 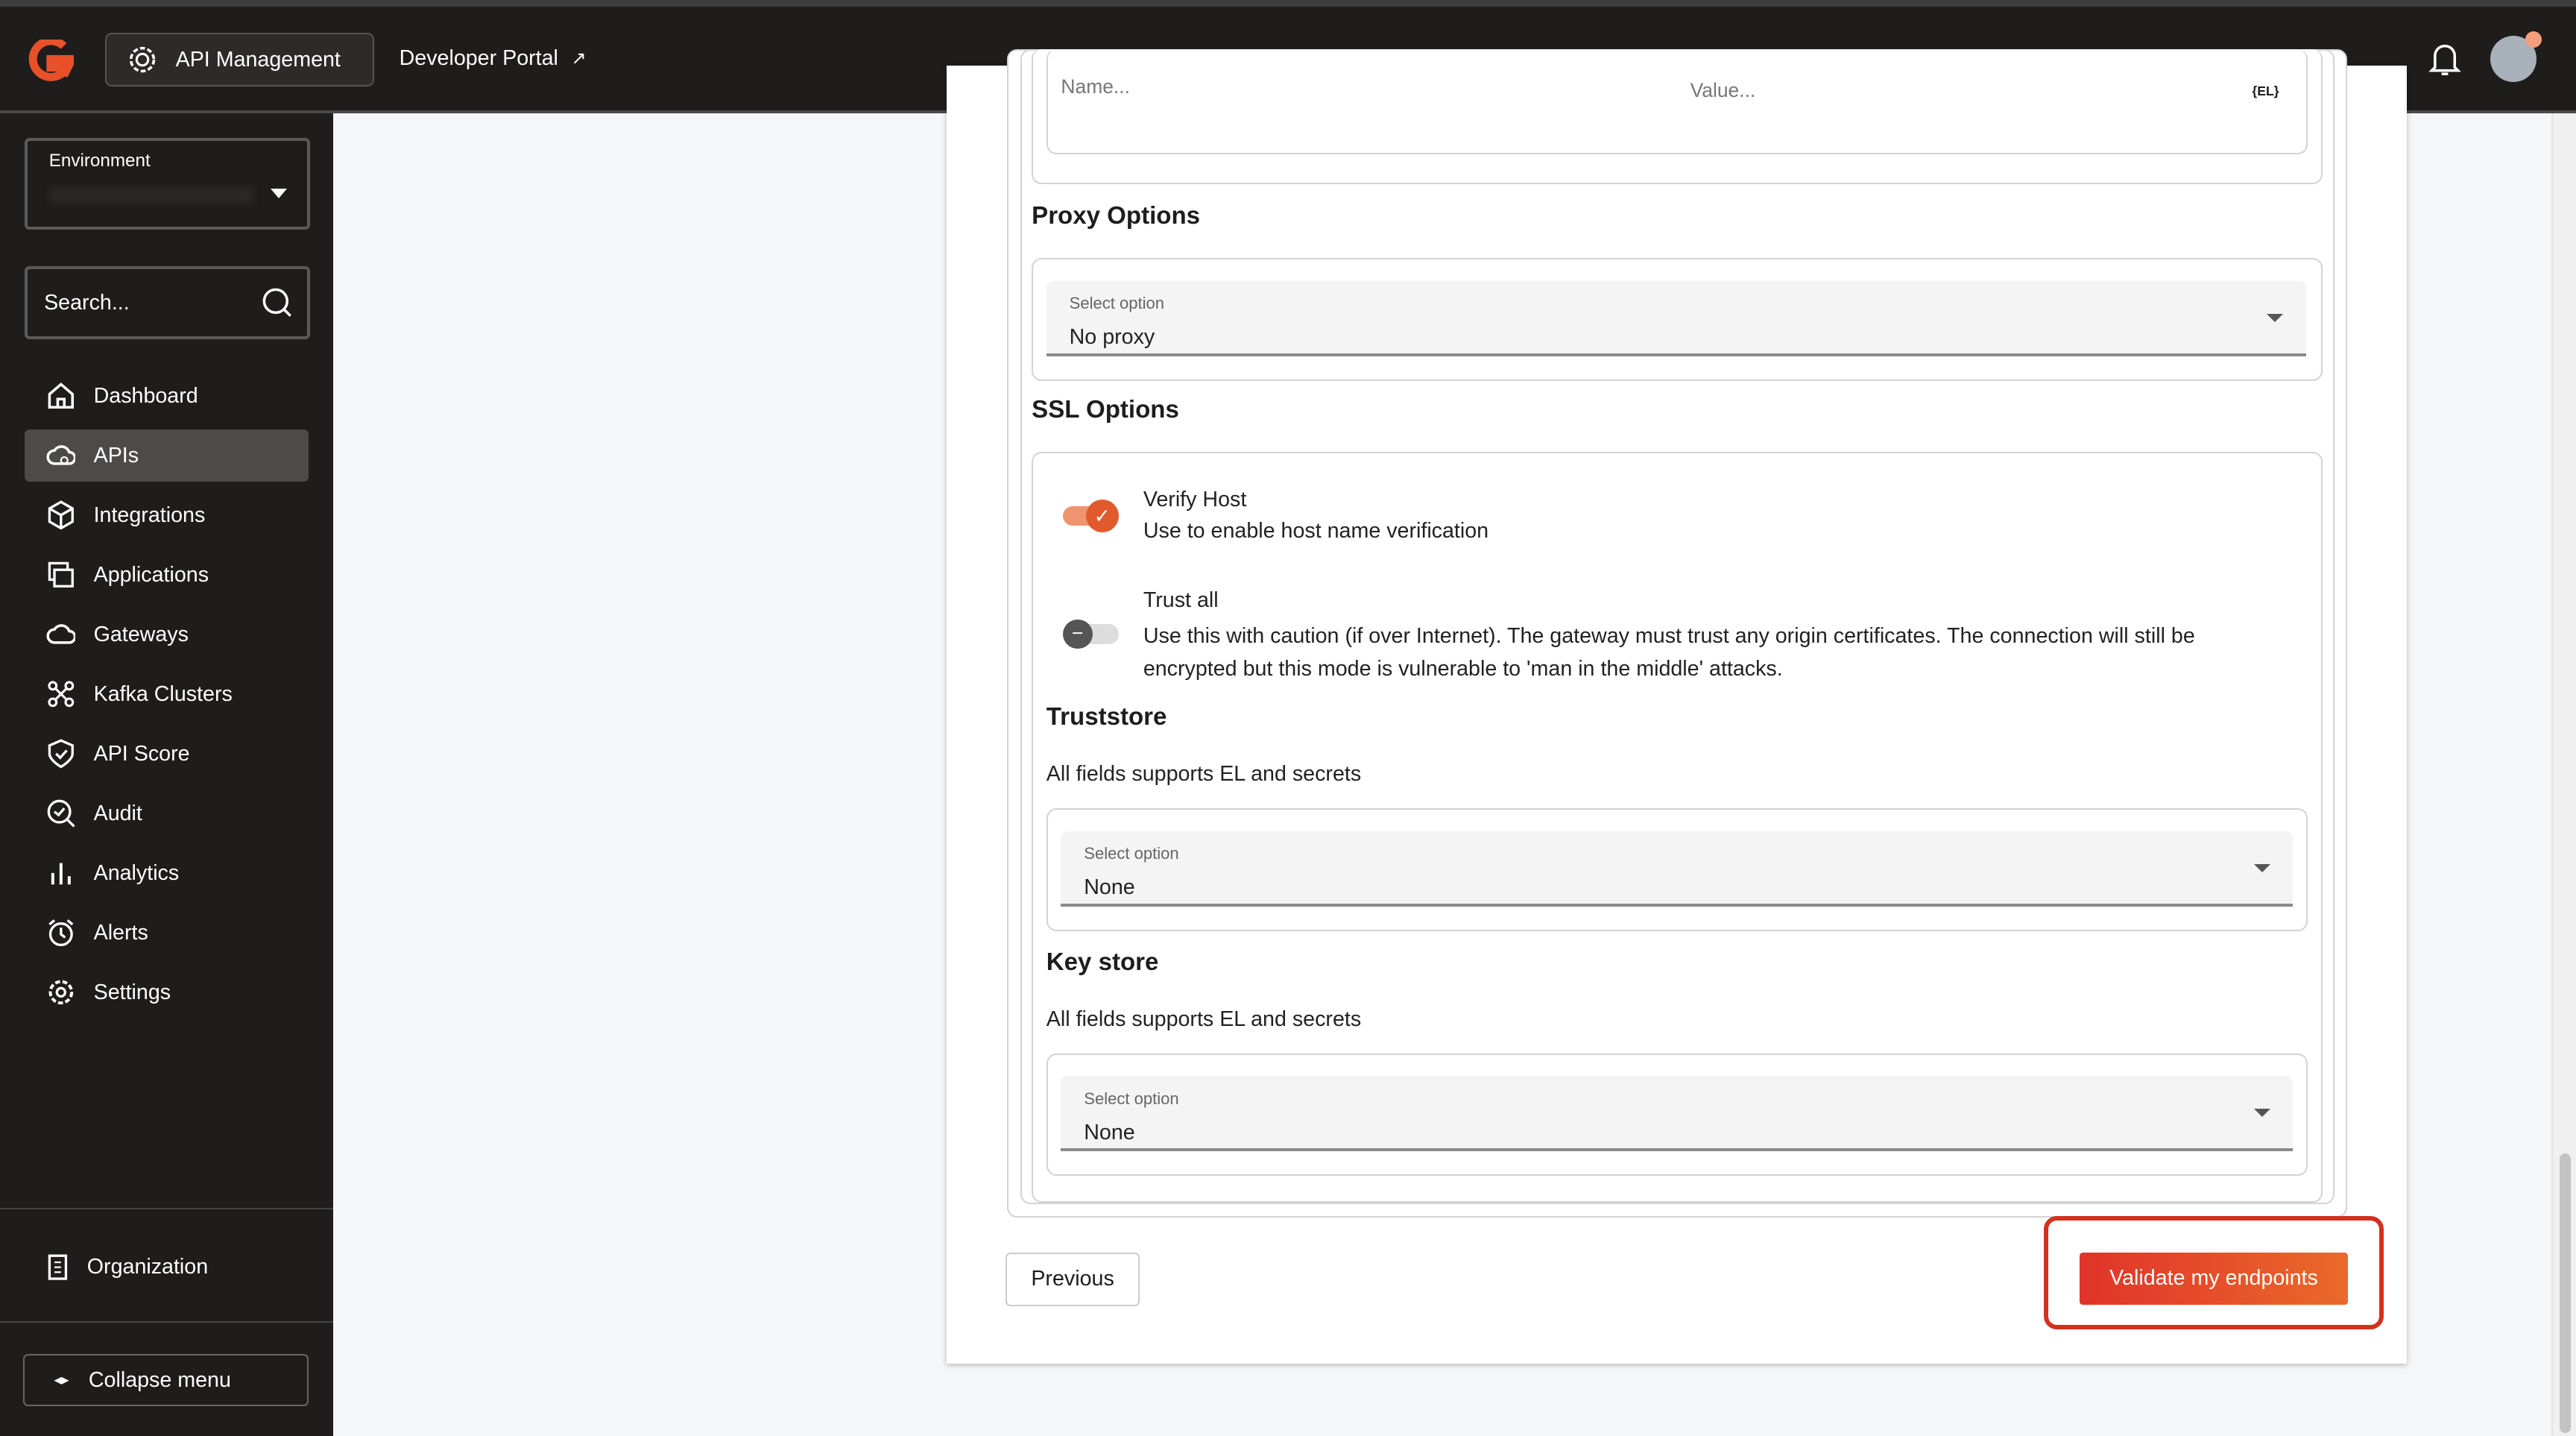 I want to click on cube-icon, so click(x=61, y=515).